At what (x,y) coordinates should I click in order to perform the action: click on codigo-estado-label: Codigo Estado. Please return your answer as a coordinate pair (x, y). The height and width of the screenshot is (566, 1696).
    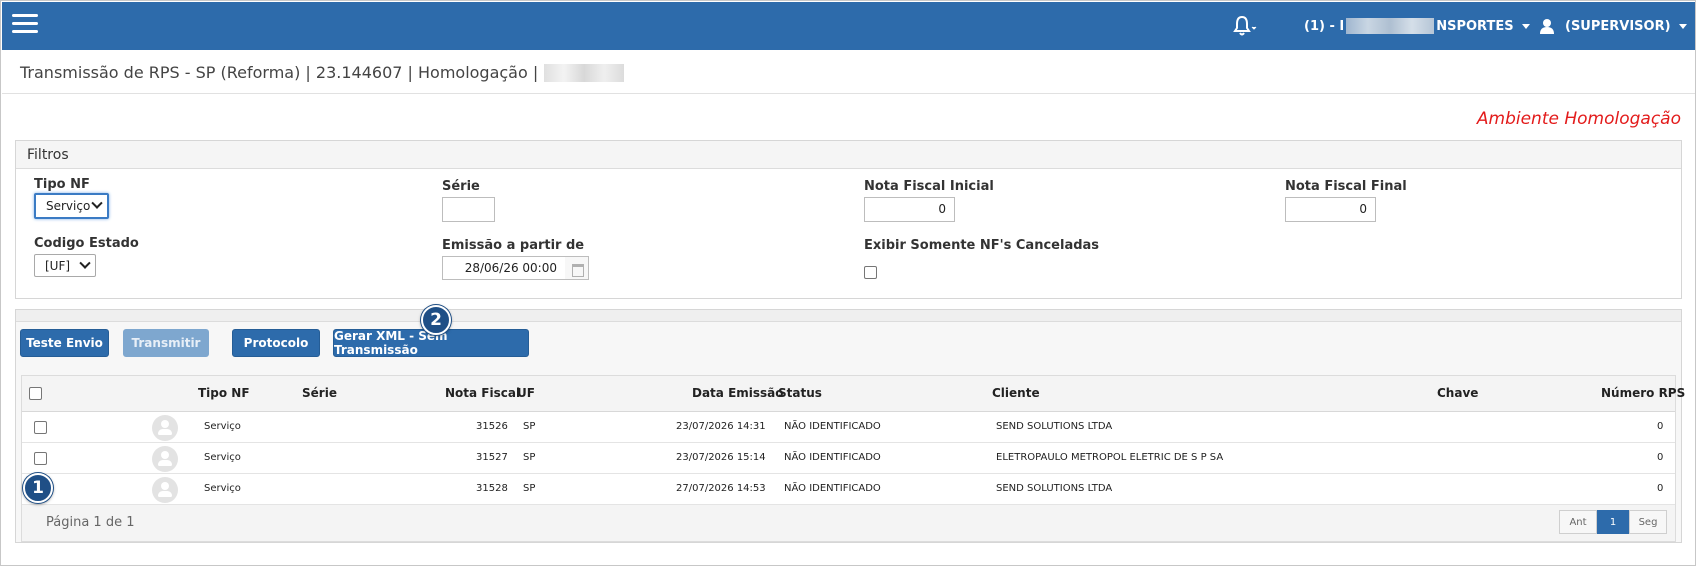
    Looking at the image, I should click on (86, 243).